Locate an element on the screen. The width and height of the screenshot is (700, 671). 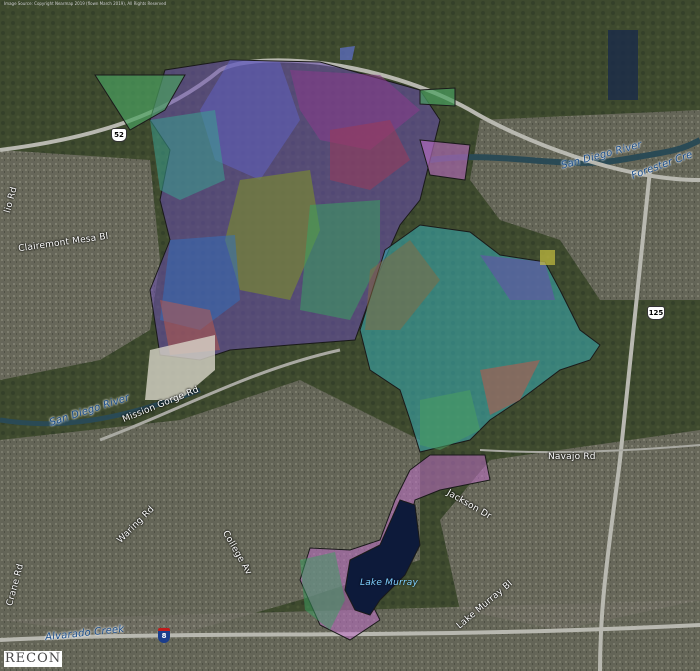
road-label-navajo: Navajo Rd is located at coordinates (572, 457).